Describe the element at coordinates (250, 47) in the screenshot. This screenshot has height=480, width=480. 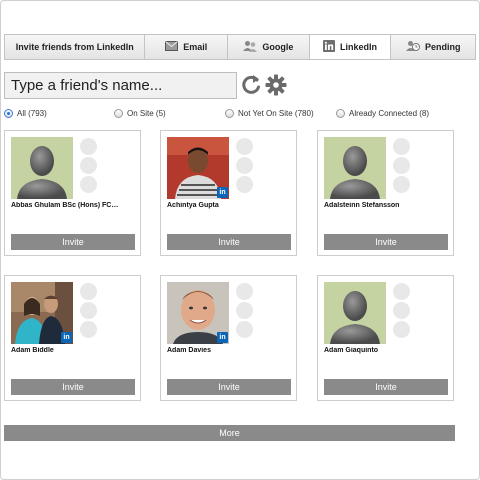
I see `people-icon` at that location.